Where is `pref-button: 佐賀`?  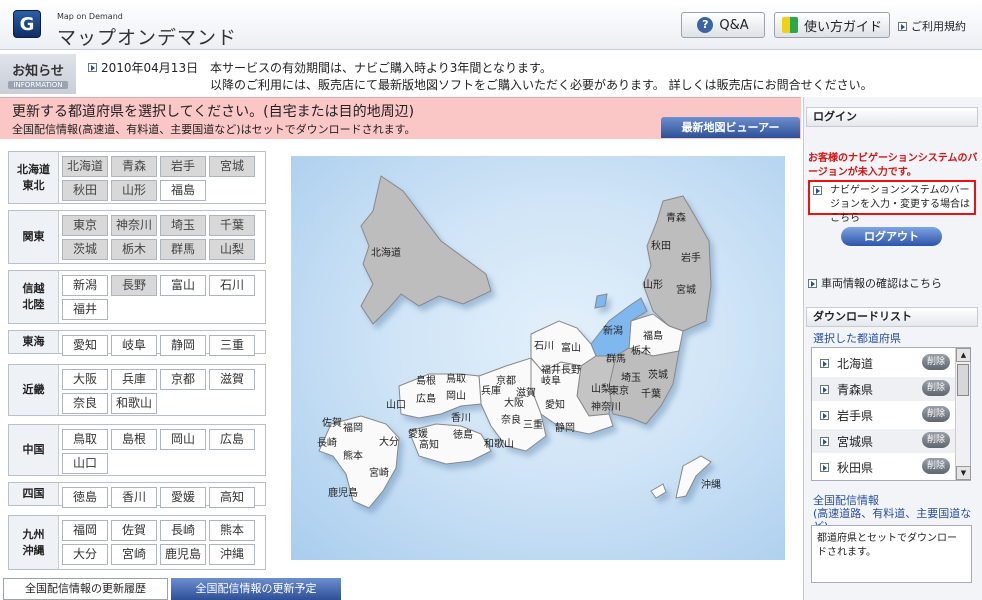
pref-button: 佐賀 is located at coordinates (134, 530).